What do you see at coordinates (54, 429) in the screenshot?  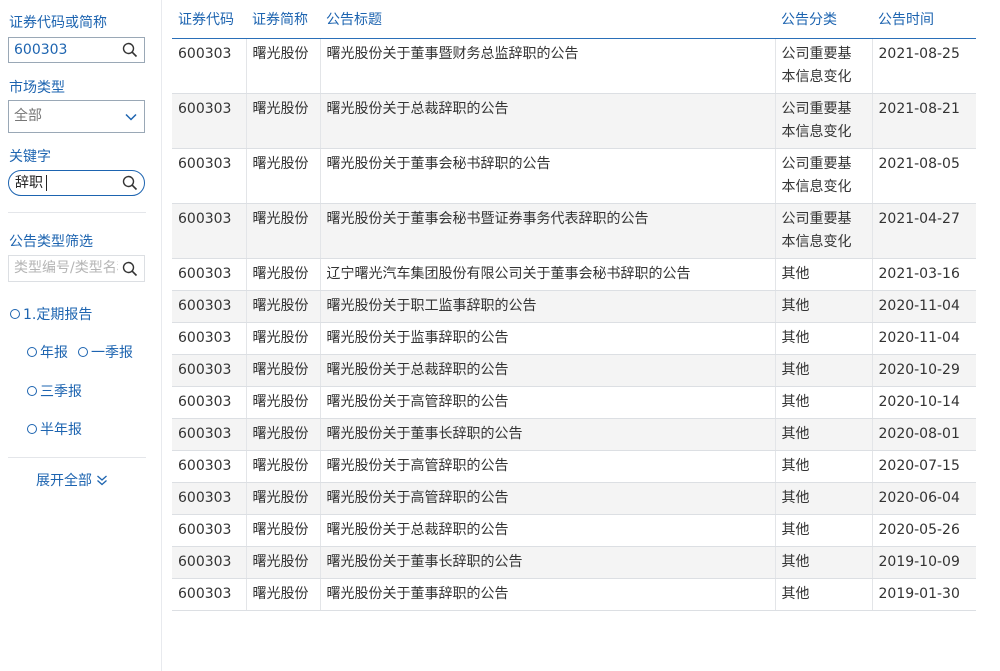 I see `radio-half-year: 半年报` at bounding box center [54, 429].